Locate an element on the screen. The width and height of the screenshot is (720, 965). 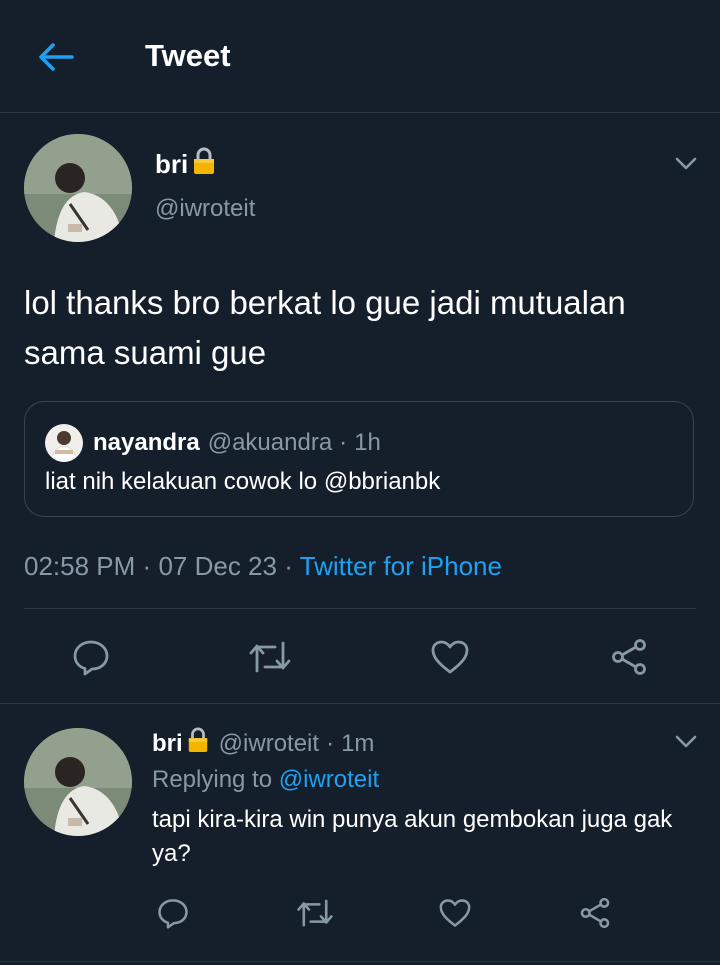
reply-share-button is located at coordinates (595, 913).